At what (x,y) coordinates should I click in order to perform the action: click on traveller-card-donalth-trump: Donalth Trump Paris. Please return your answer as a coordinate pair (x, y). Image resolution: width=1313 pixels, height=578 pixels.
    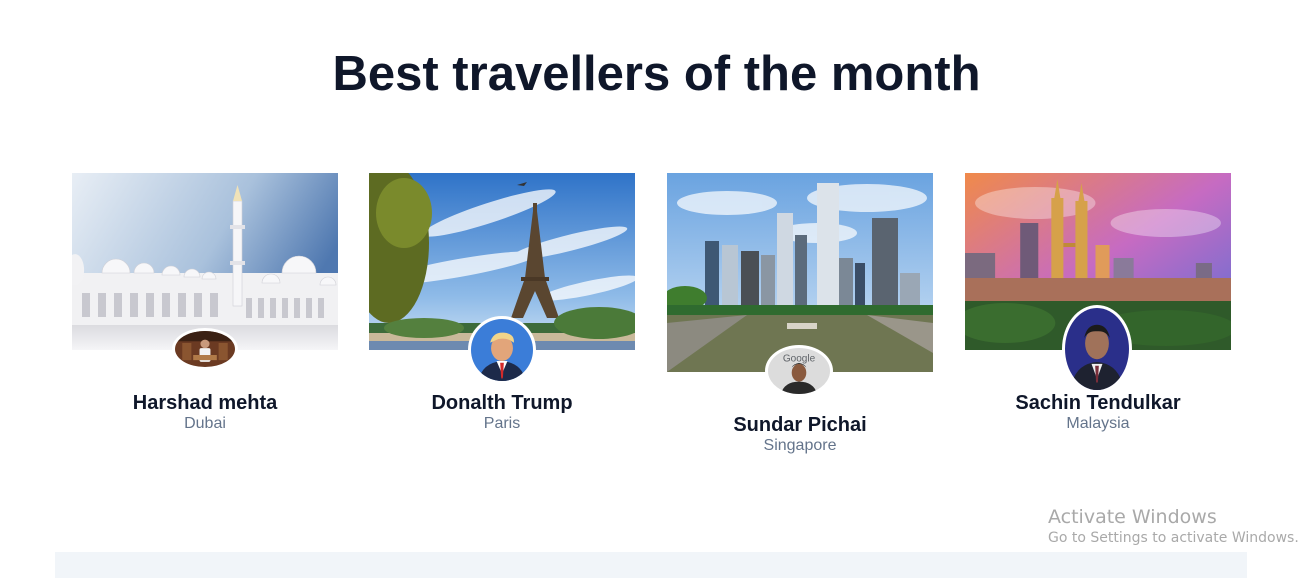
    Looking at the image, I should click on (502, 308).